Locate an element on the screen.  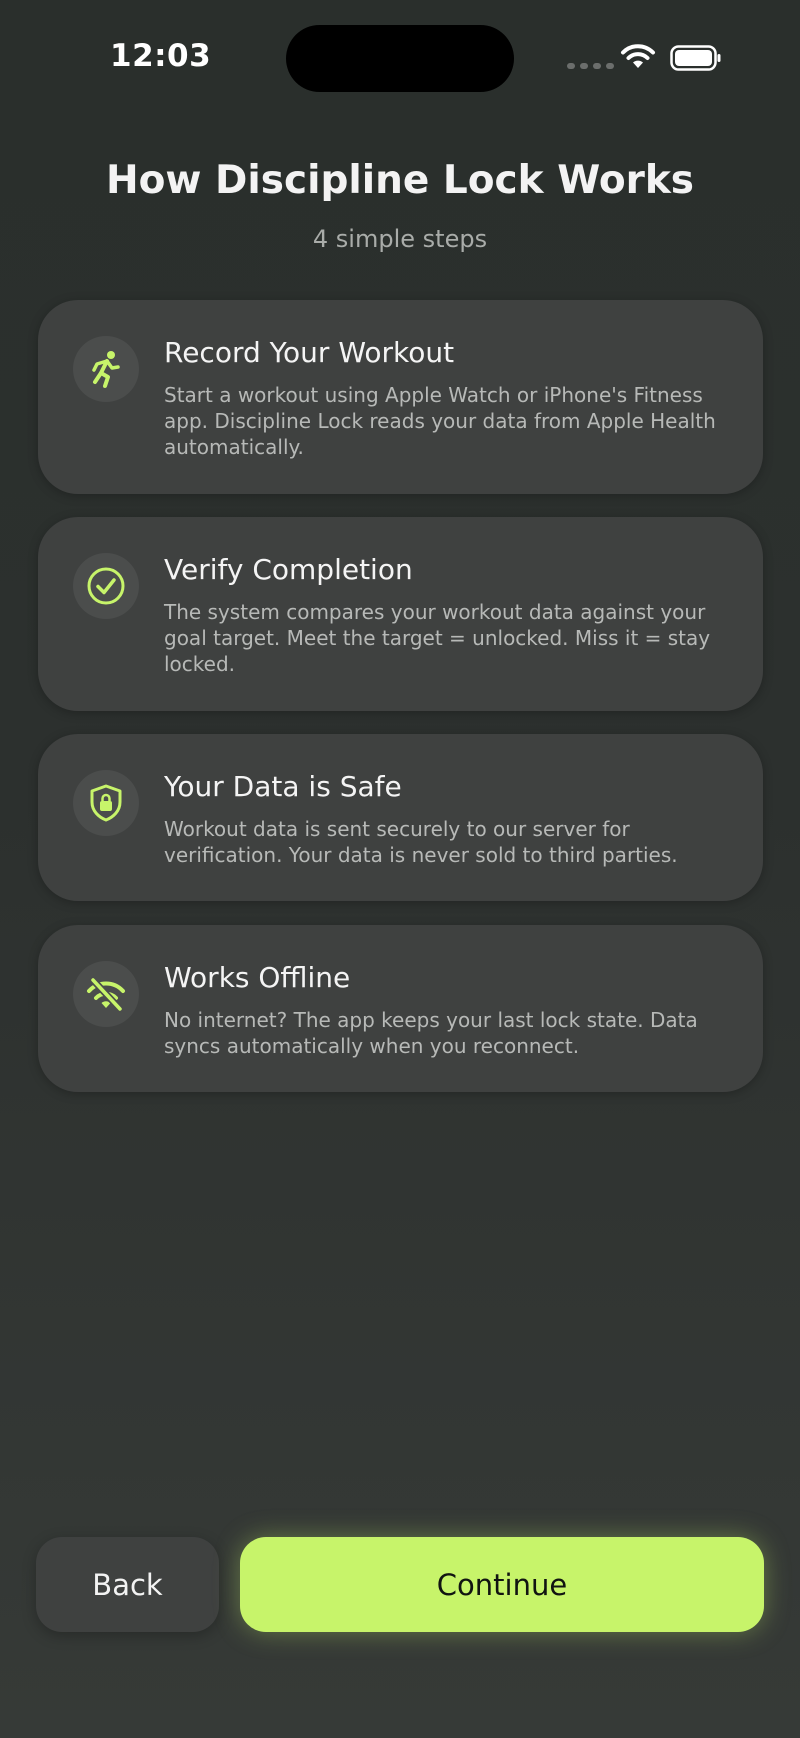
page-title: How Discipline Lock Works is located at coordinates (399, 180).